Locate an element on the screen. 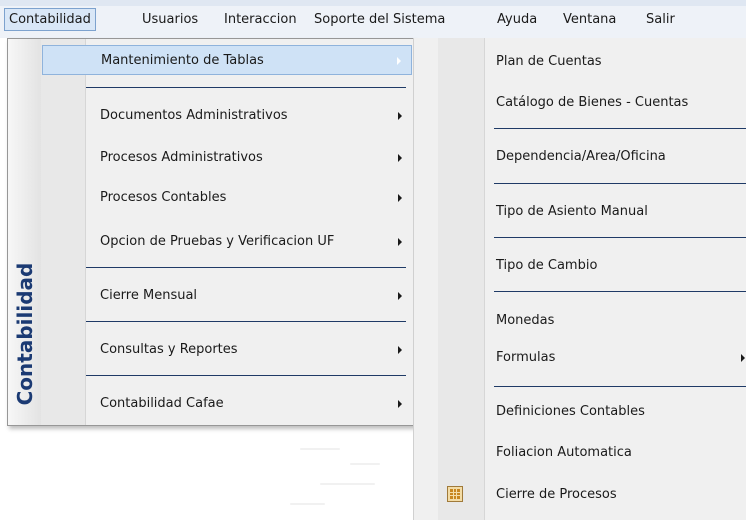 Image resolution: width=746 pixels, height=520 pixels. item-label: Consultas y Reportes is located at coordinates (169, 349).